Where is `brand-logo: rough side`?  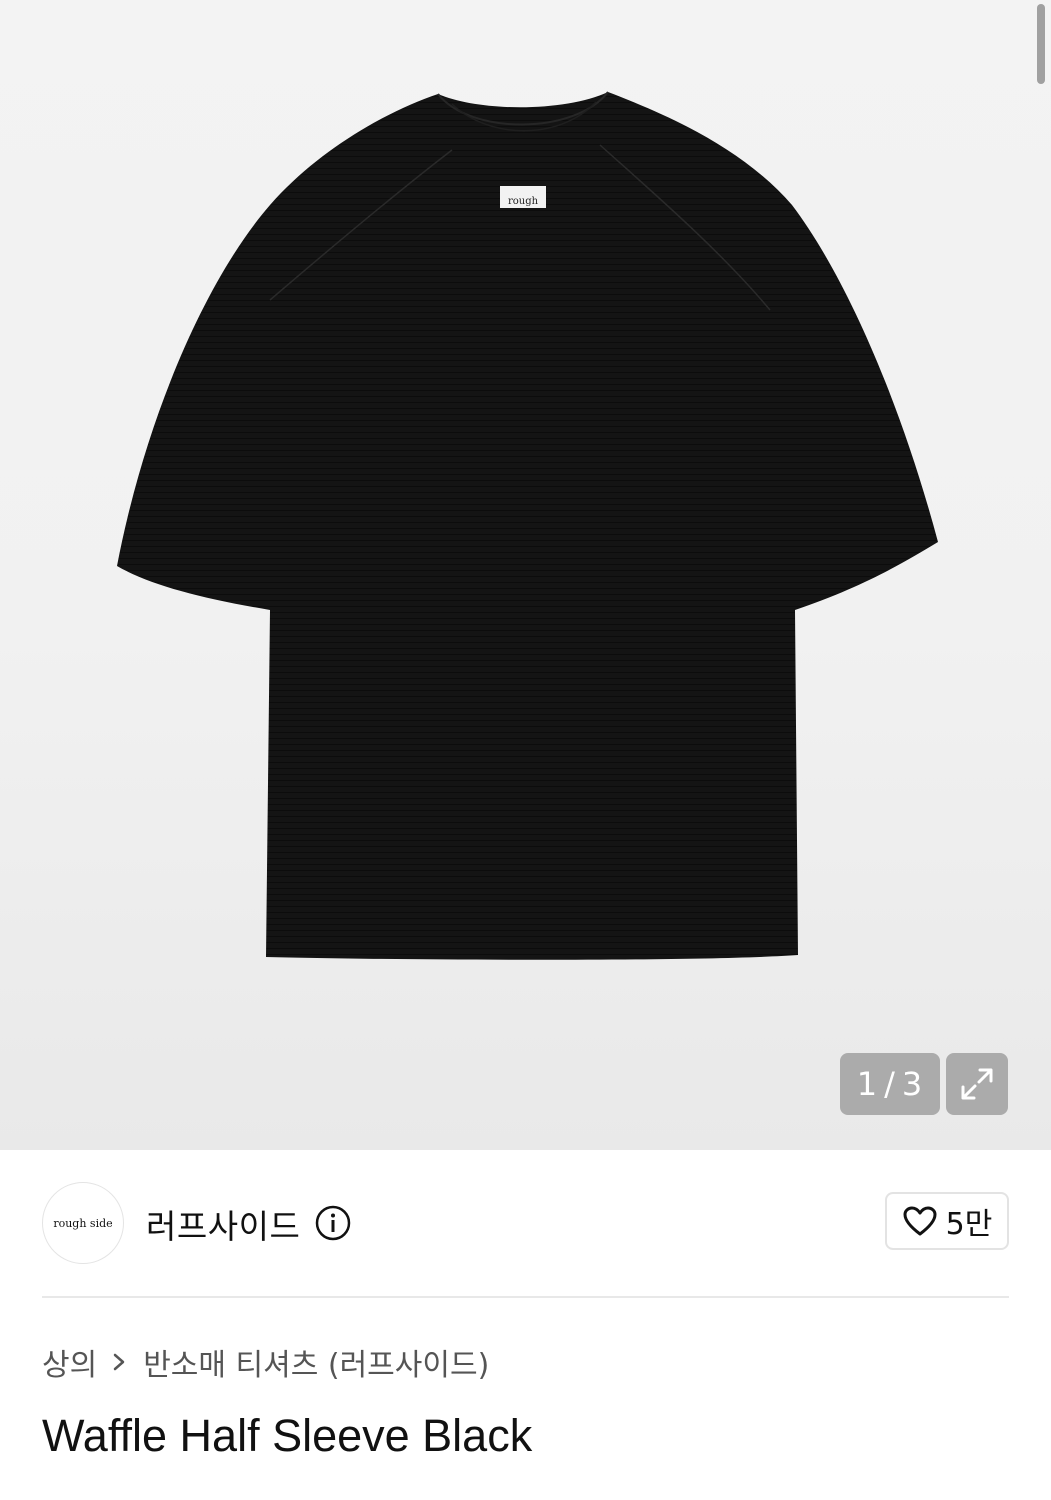
brand-logo: rough side is located at coordinates (83, 1223).